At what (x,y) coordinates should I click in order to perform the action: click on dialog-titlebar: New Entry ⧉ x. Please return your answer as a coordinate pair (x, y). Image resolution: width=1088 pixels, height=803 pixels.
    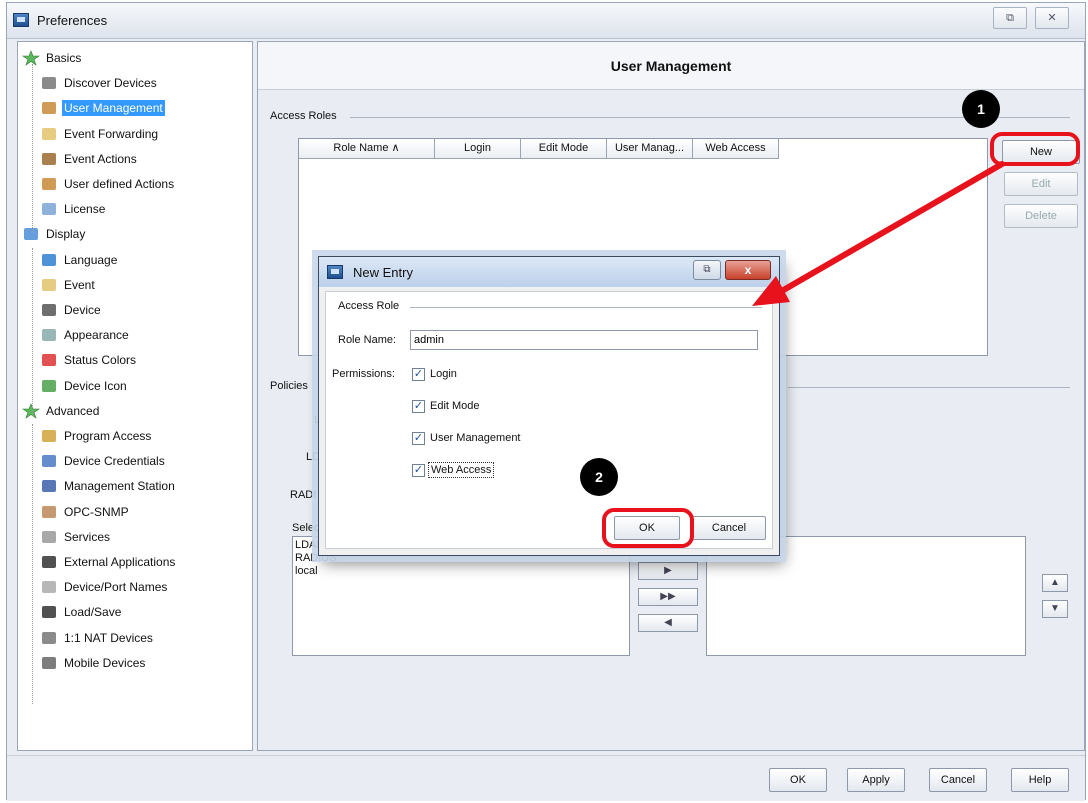
    Looking at the image, I should click on (549, 272).